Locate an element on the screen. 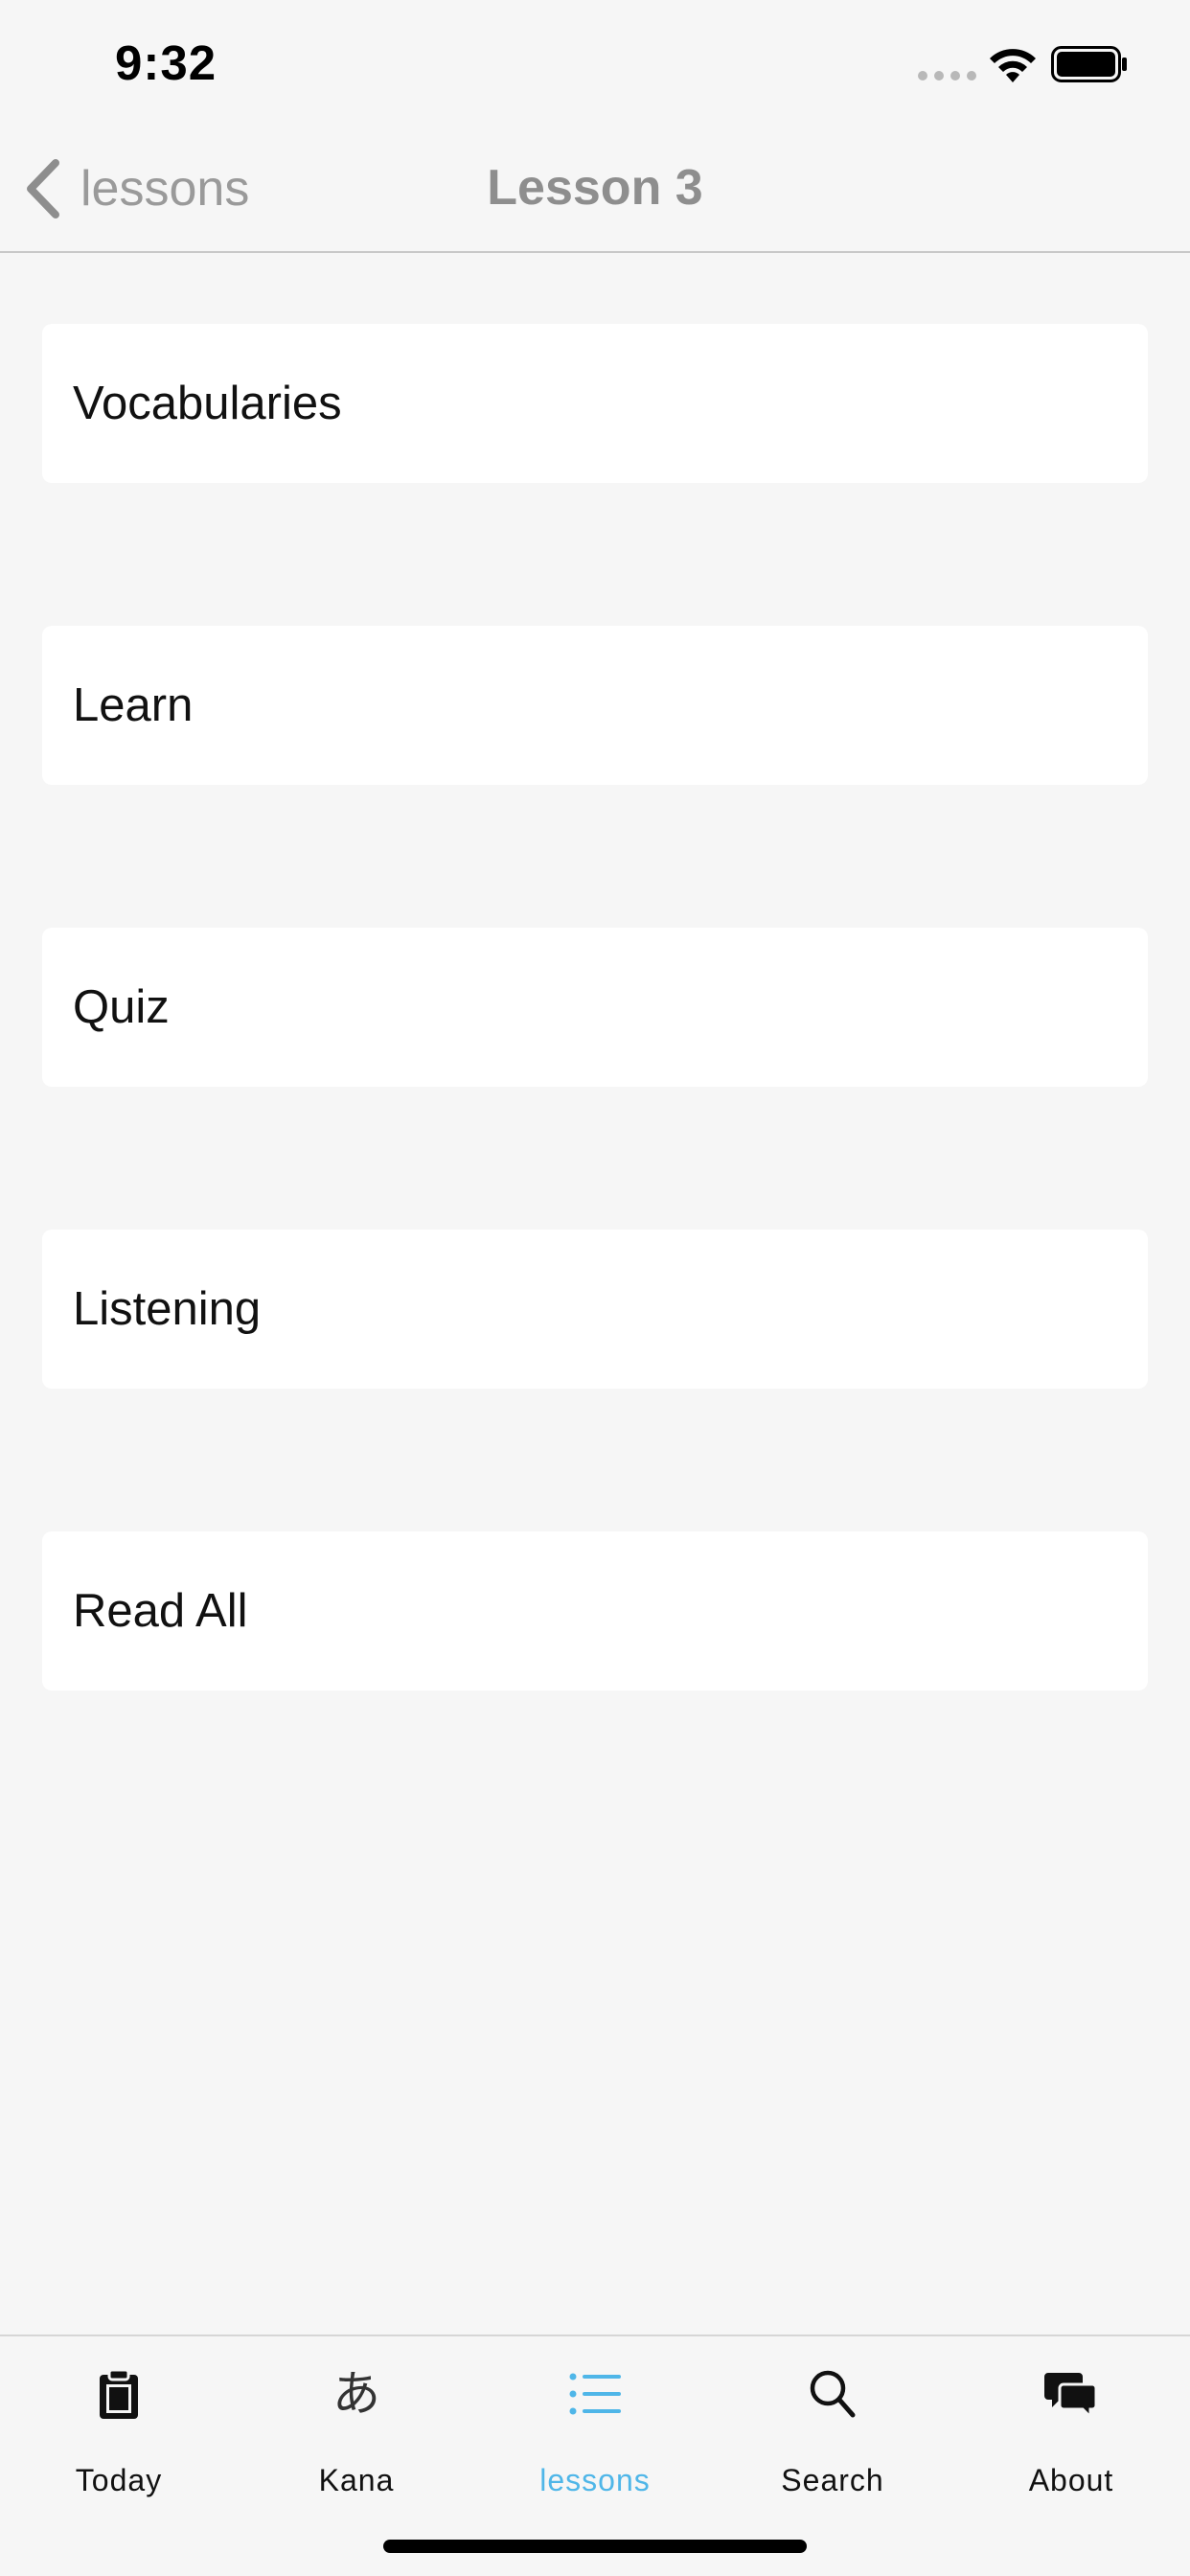 The image size is (1190, 2576). menu-item-quiz: Quiz is located at coordinates (595, 1008).